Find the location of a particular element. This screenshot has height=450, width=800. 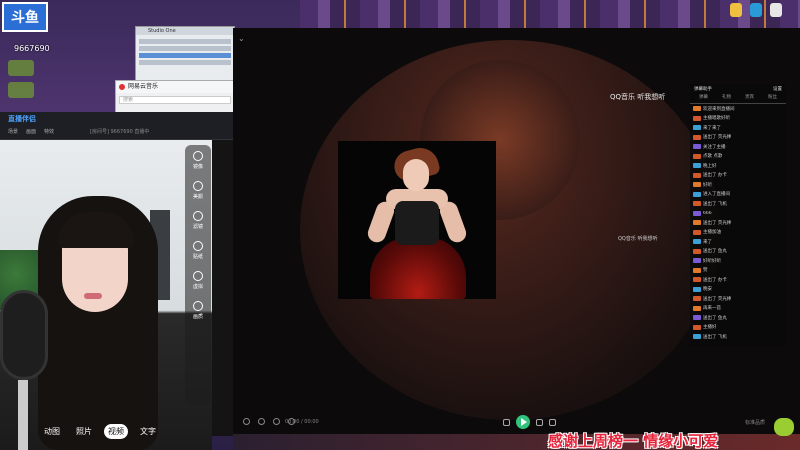

mode-gif: 动图 is located at coordinates (52, 431).